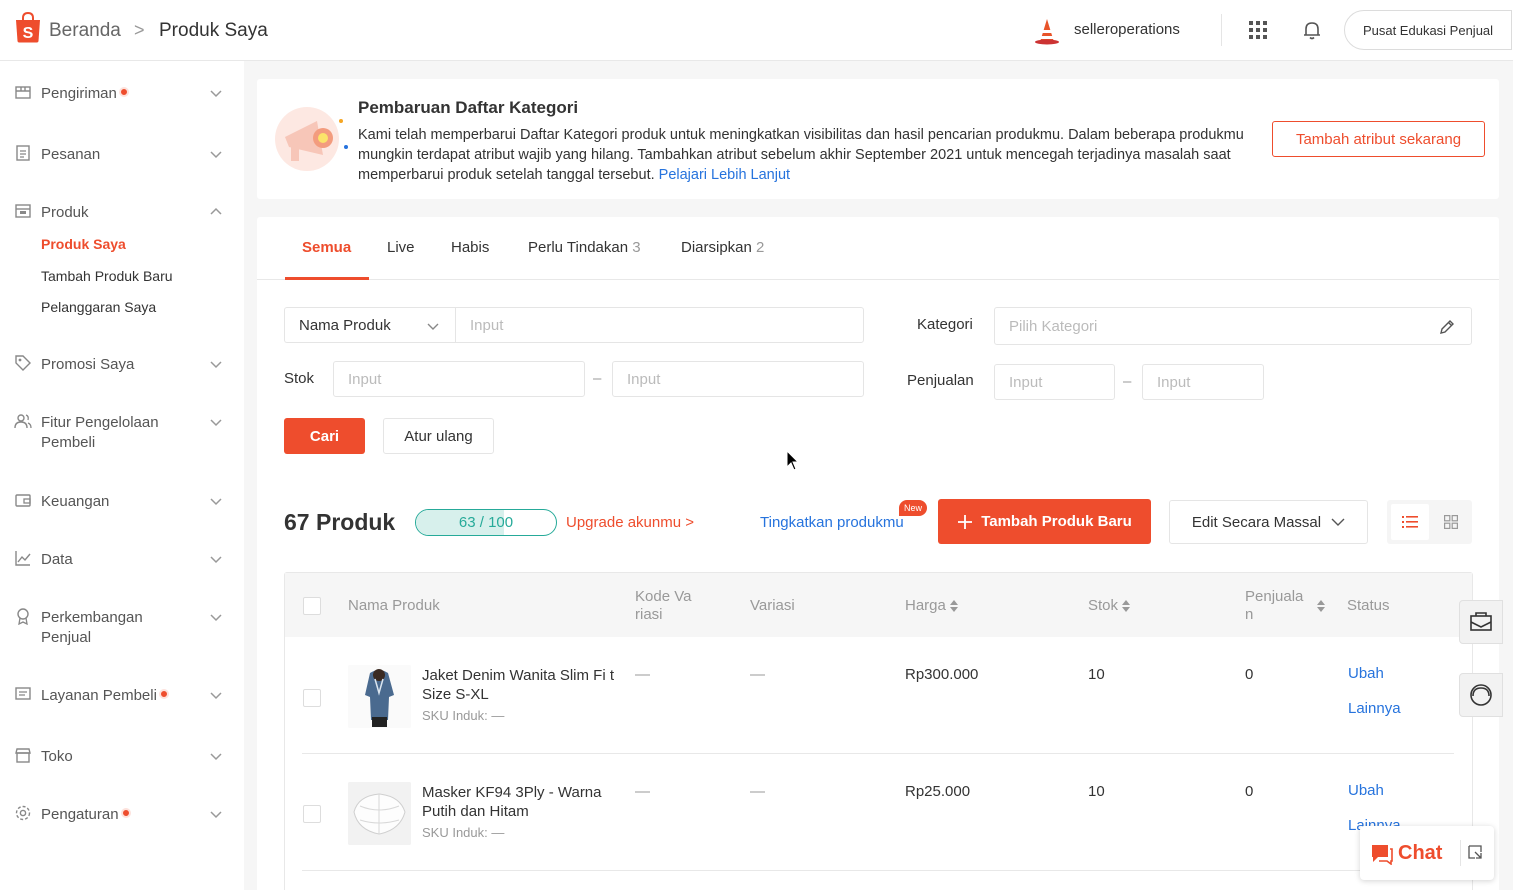 The height and width of the screenshot is (890, 1513). I want to click on bell-icon, so click(1312, 30).